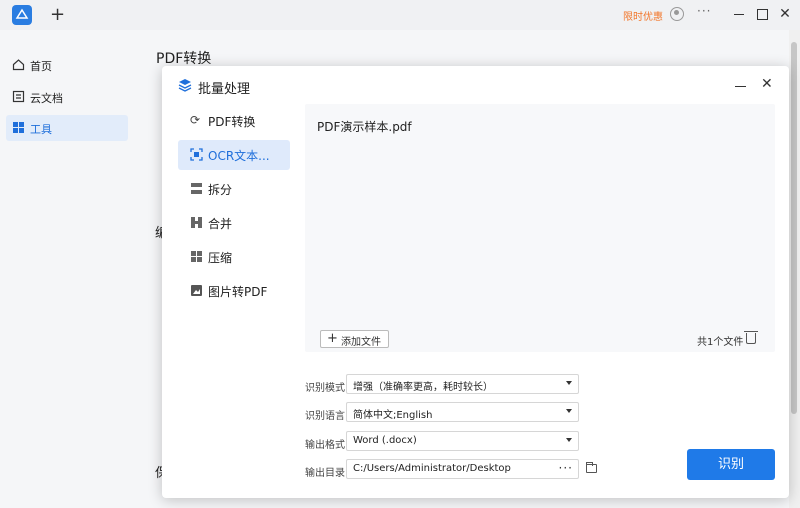  What do you see at coordinates (46, 98) in the screenshot?
I see `sidebar-item-label: 云文档` at bounding box center [46, 98].